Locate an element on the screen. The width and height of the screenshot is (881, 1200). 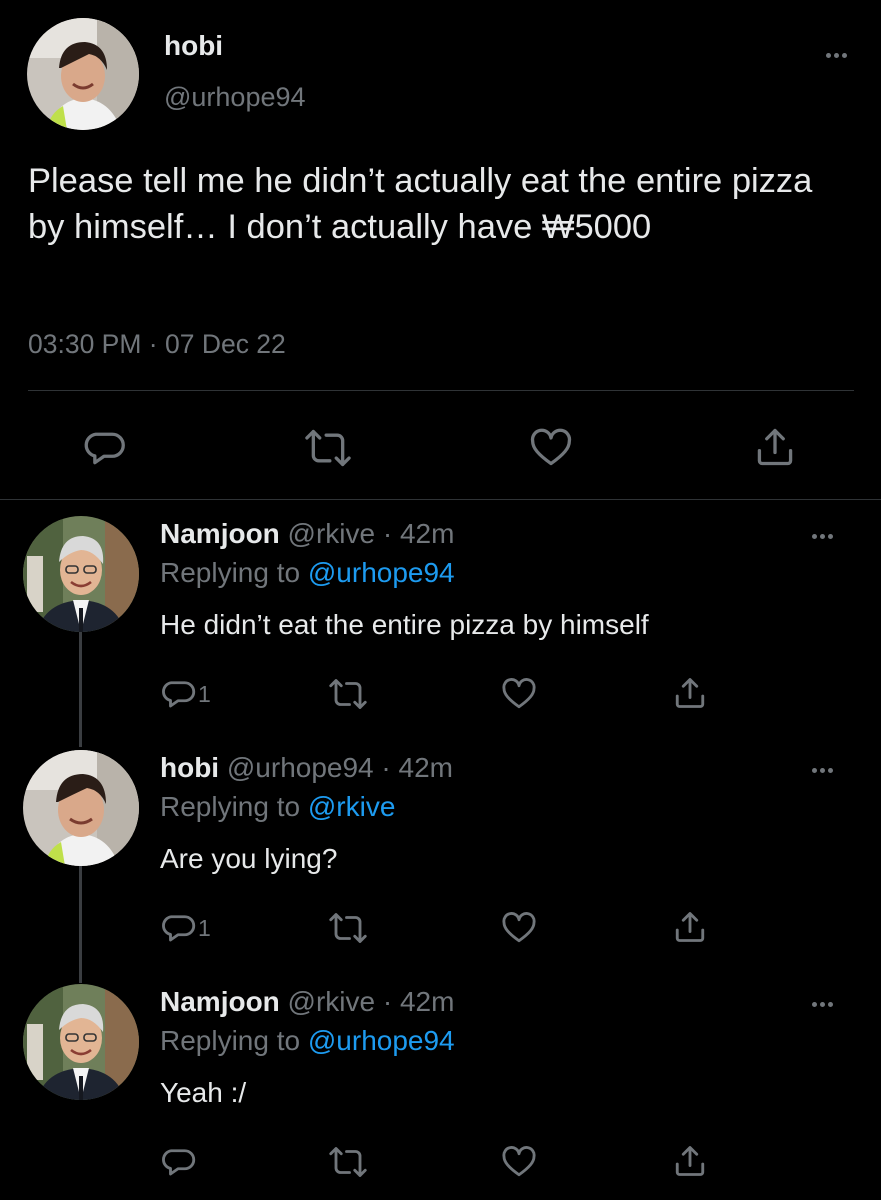
reply-header: hobi @urhope94 · 42m is located at coordinates (306, 768).